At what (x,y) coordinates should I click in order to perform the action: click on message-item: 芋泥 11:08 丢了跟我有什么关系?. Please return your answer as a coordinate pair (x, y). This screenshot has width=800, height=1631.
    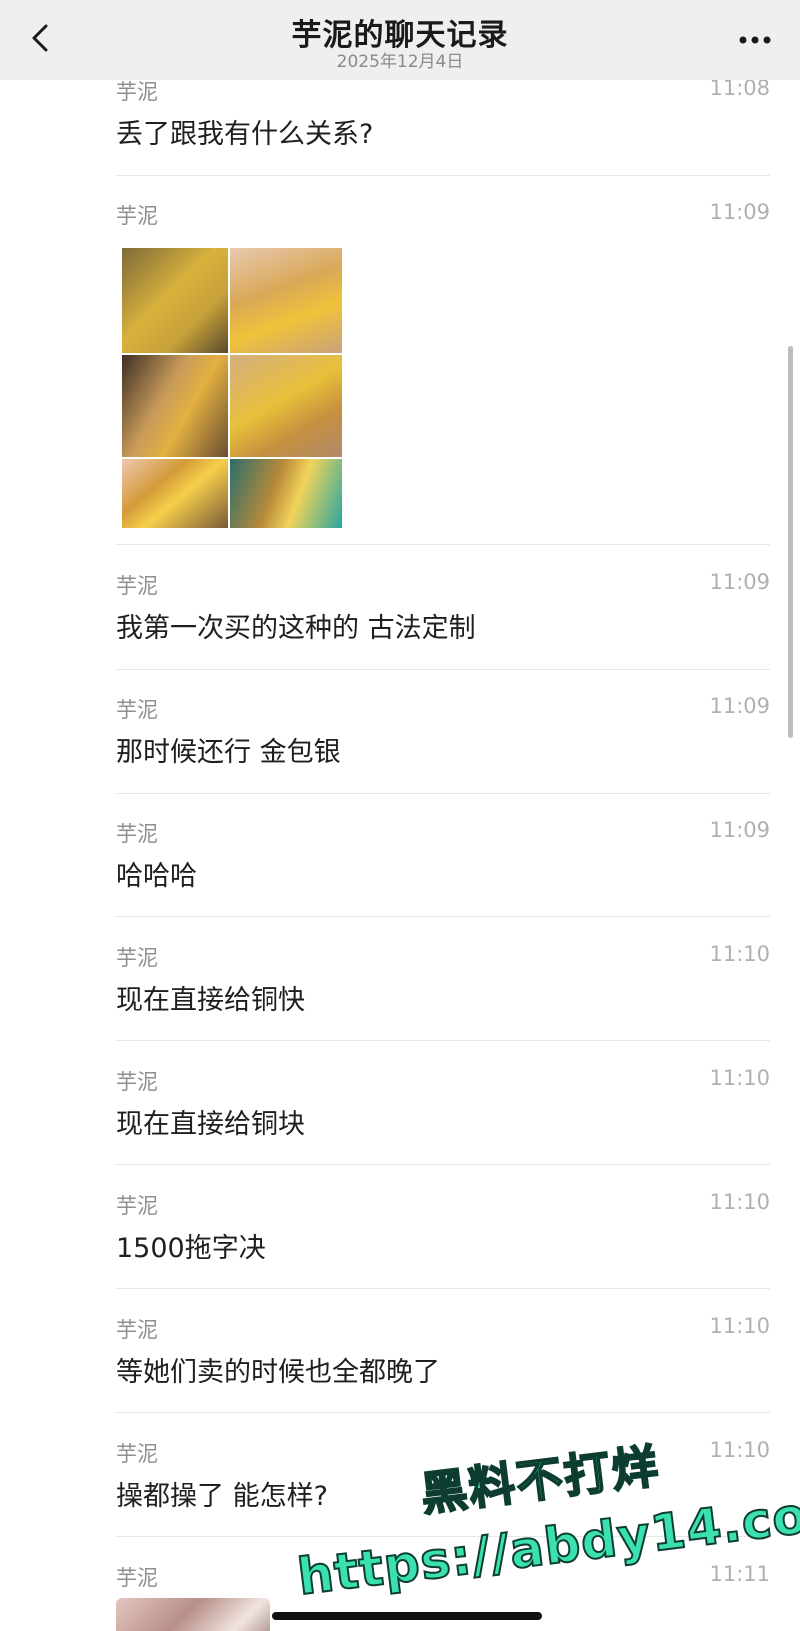
    Looking at the image, I should click on (443, 126).